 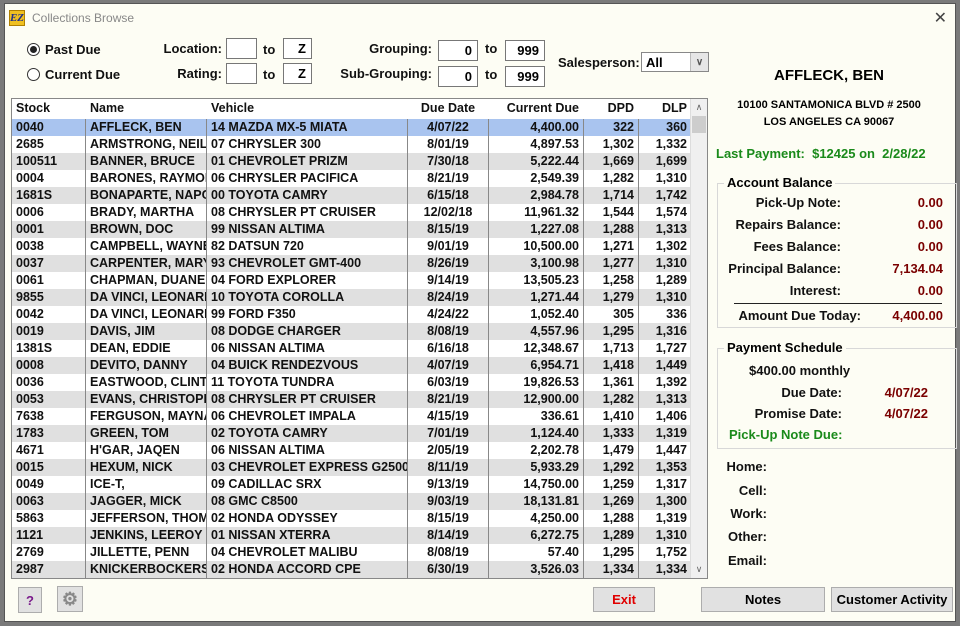 What do you see at coordinates (675, 62) in the screenshot?
I see `salesperson-select: All ∨` at bounding box center [675, 62].